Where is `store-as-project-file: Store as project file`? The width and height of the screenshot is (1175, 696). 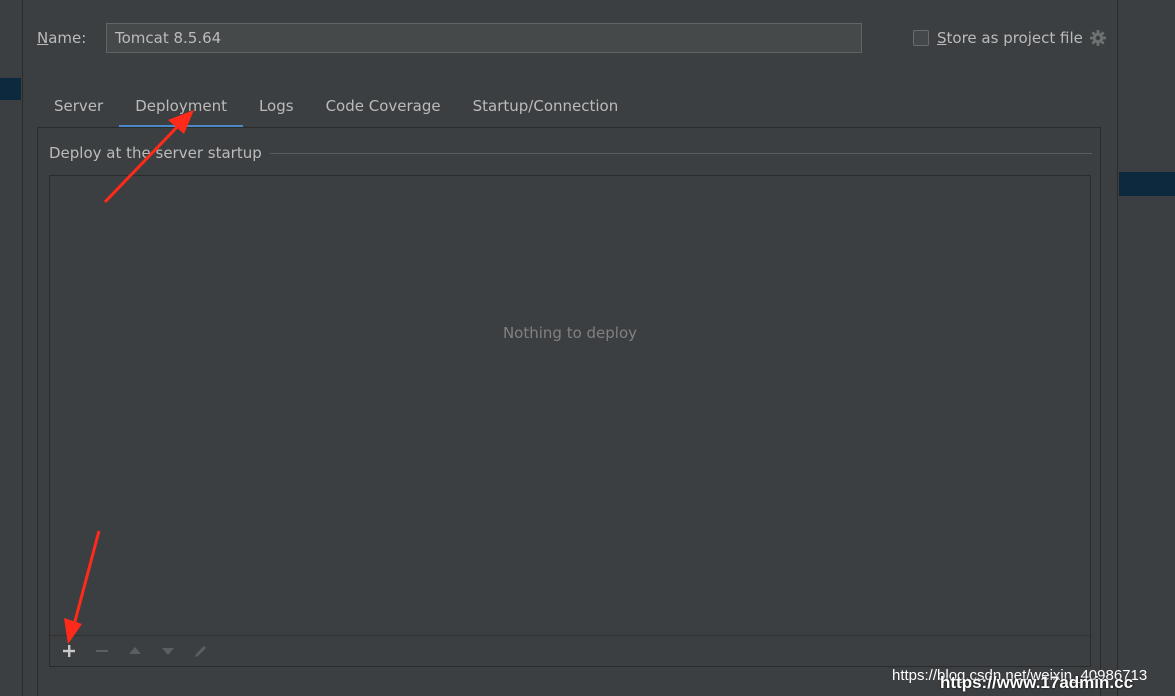
store-as-project-file: Store as project file is located at coordinates (1010, 38).